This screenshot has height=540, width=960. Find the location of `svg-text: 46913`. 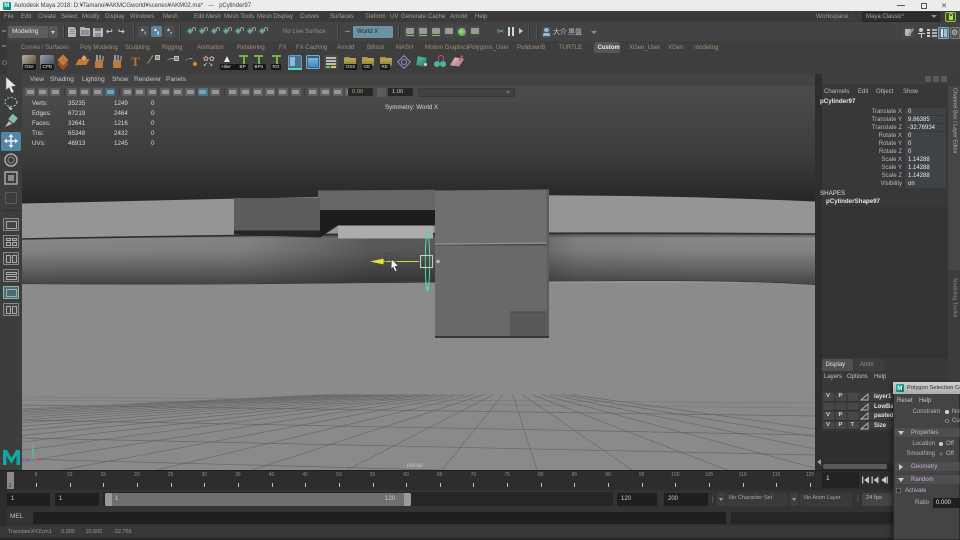

svg-text: 46913 is located at coordinates (77, 143).